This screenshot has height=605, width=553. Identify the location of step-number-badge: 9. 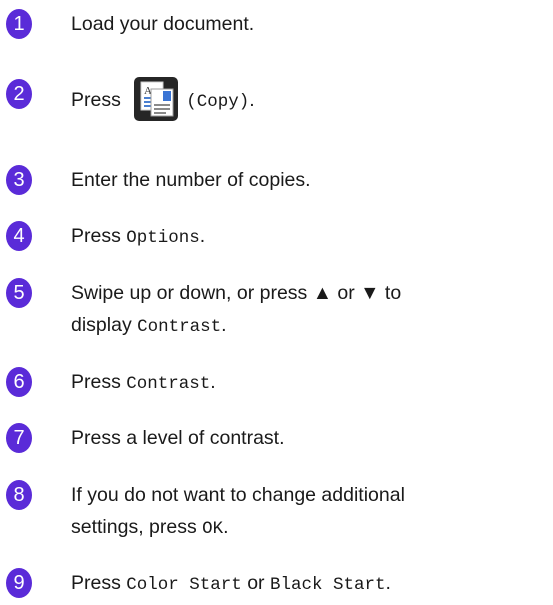
(19, 583).